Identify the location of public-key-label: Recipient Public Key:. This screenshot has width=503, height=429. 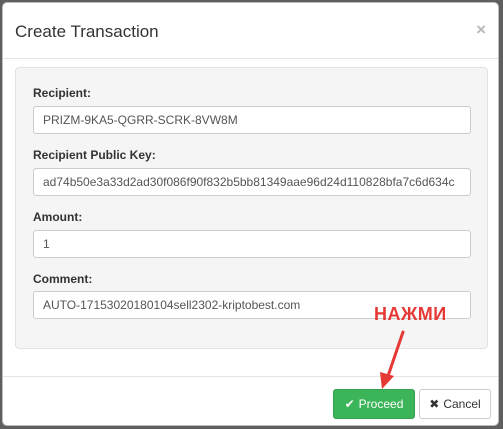
(94, 155).